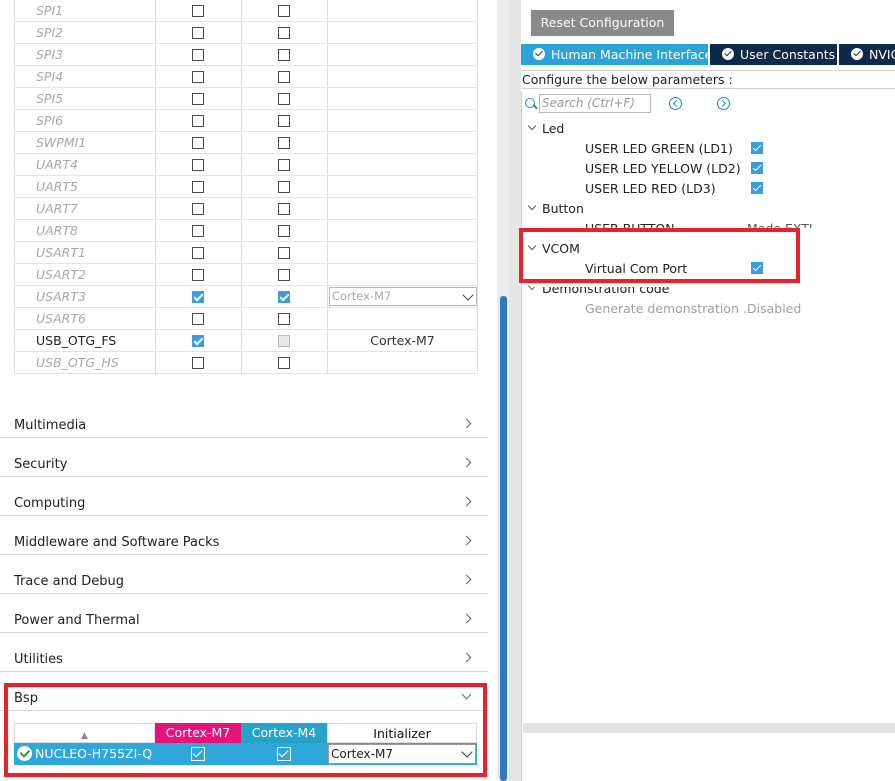  Describe the element at coordinates (774, 308) in the screenshot. I see `param-generate-demo-value: Disabled` at that location.